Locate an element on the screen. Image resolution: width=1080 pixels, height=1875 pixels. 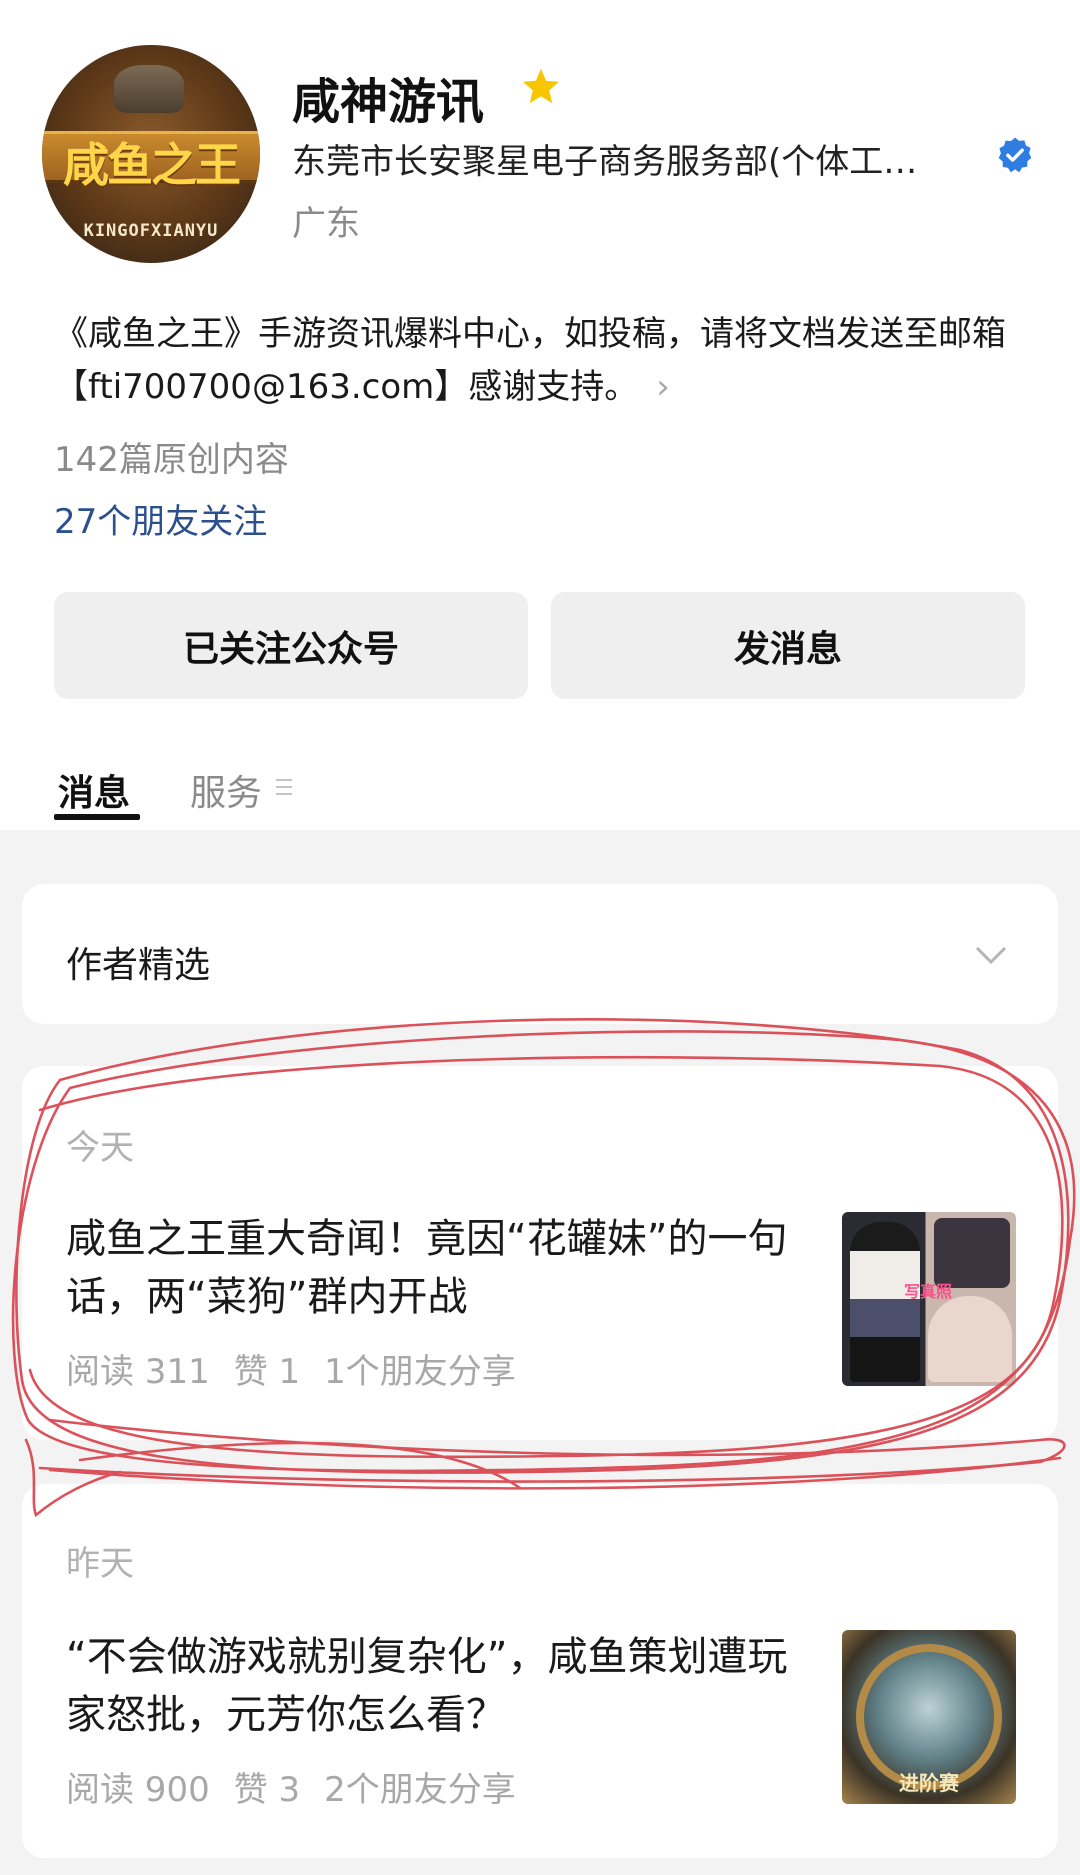
article-thumbnail: 写真照 is located at coordinates (929, 1299).